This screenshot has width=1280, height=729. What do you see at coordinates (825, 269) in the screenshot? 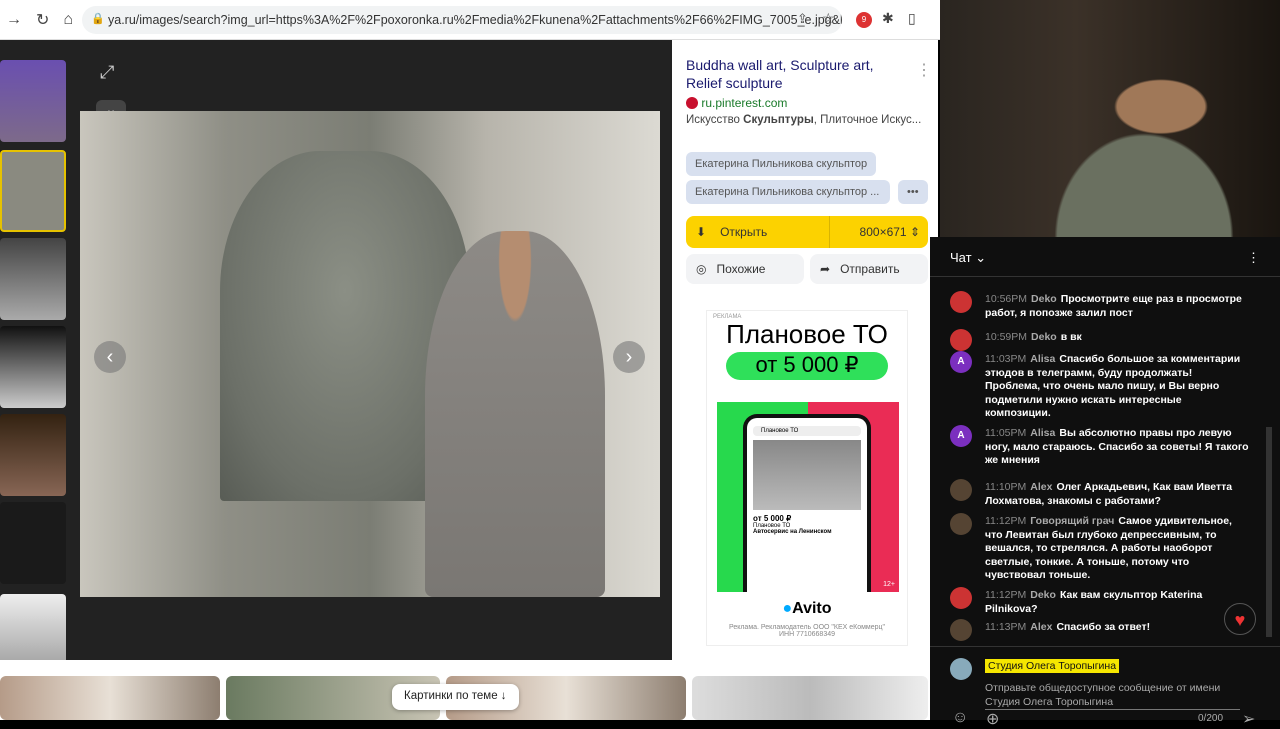
I see `share-arrow-icon: ➦` at bounding box center [825, 269].